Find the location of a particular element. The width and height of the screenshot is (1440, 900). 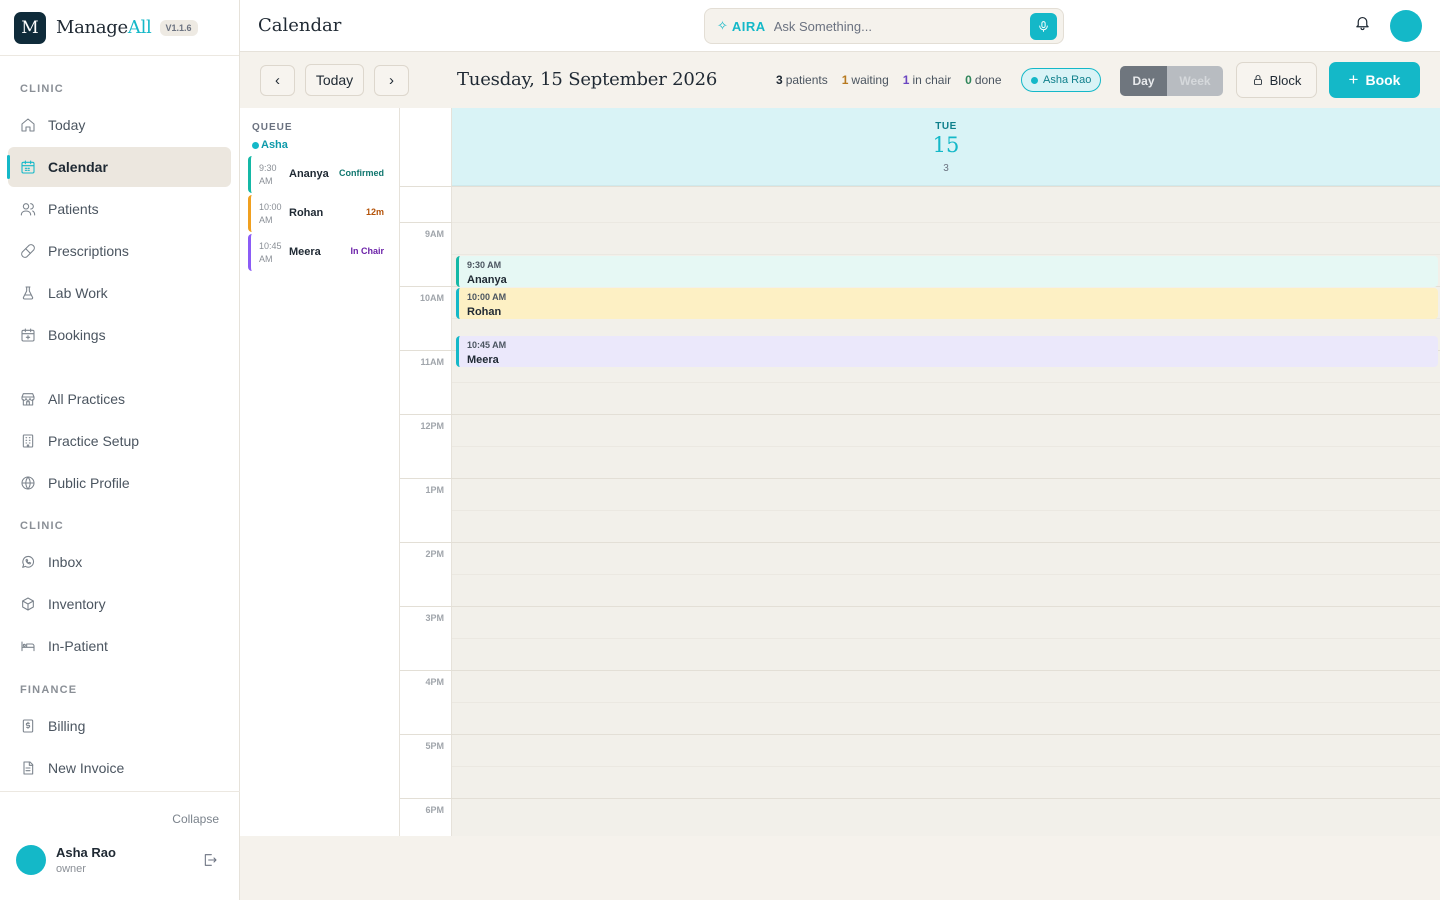

store-icon is located at coordinates (28, 399).